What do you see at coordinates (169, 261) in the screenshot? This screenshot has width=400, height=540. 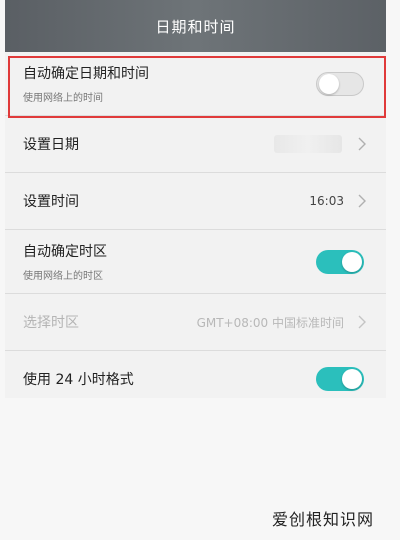 I see `auto-timezone-texts: 自动确定时区 使用网络上的时区` at bounding box center [169, 261].